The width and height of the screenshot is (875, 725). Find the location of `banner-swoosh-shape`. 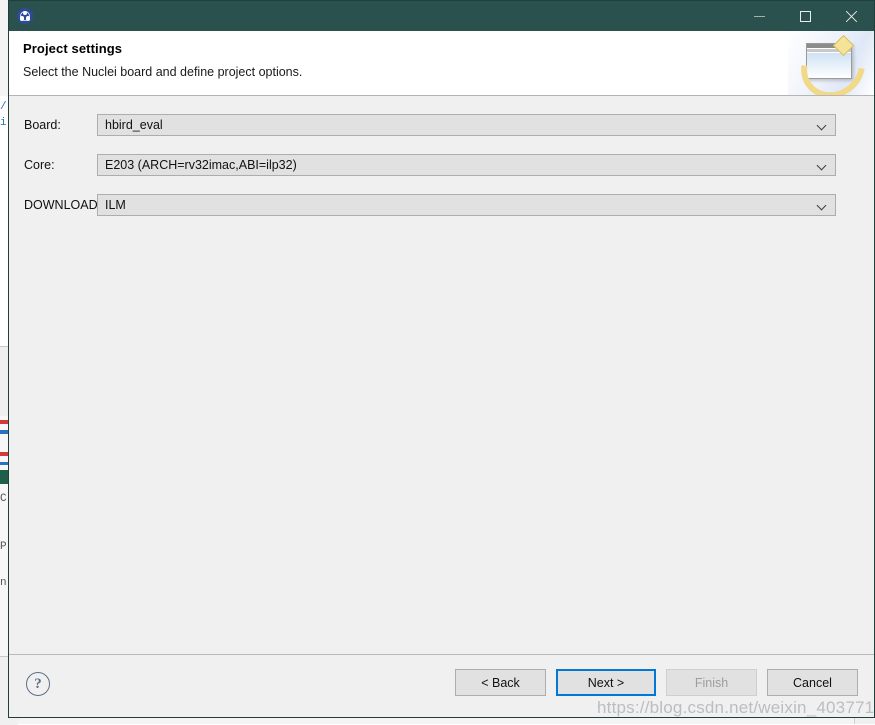

banner-swoosh-shape is located at coordinates (831, 63).